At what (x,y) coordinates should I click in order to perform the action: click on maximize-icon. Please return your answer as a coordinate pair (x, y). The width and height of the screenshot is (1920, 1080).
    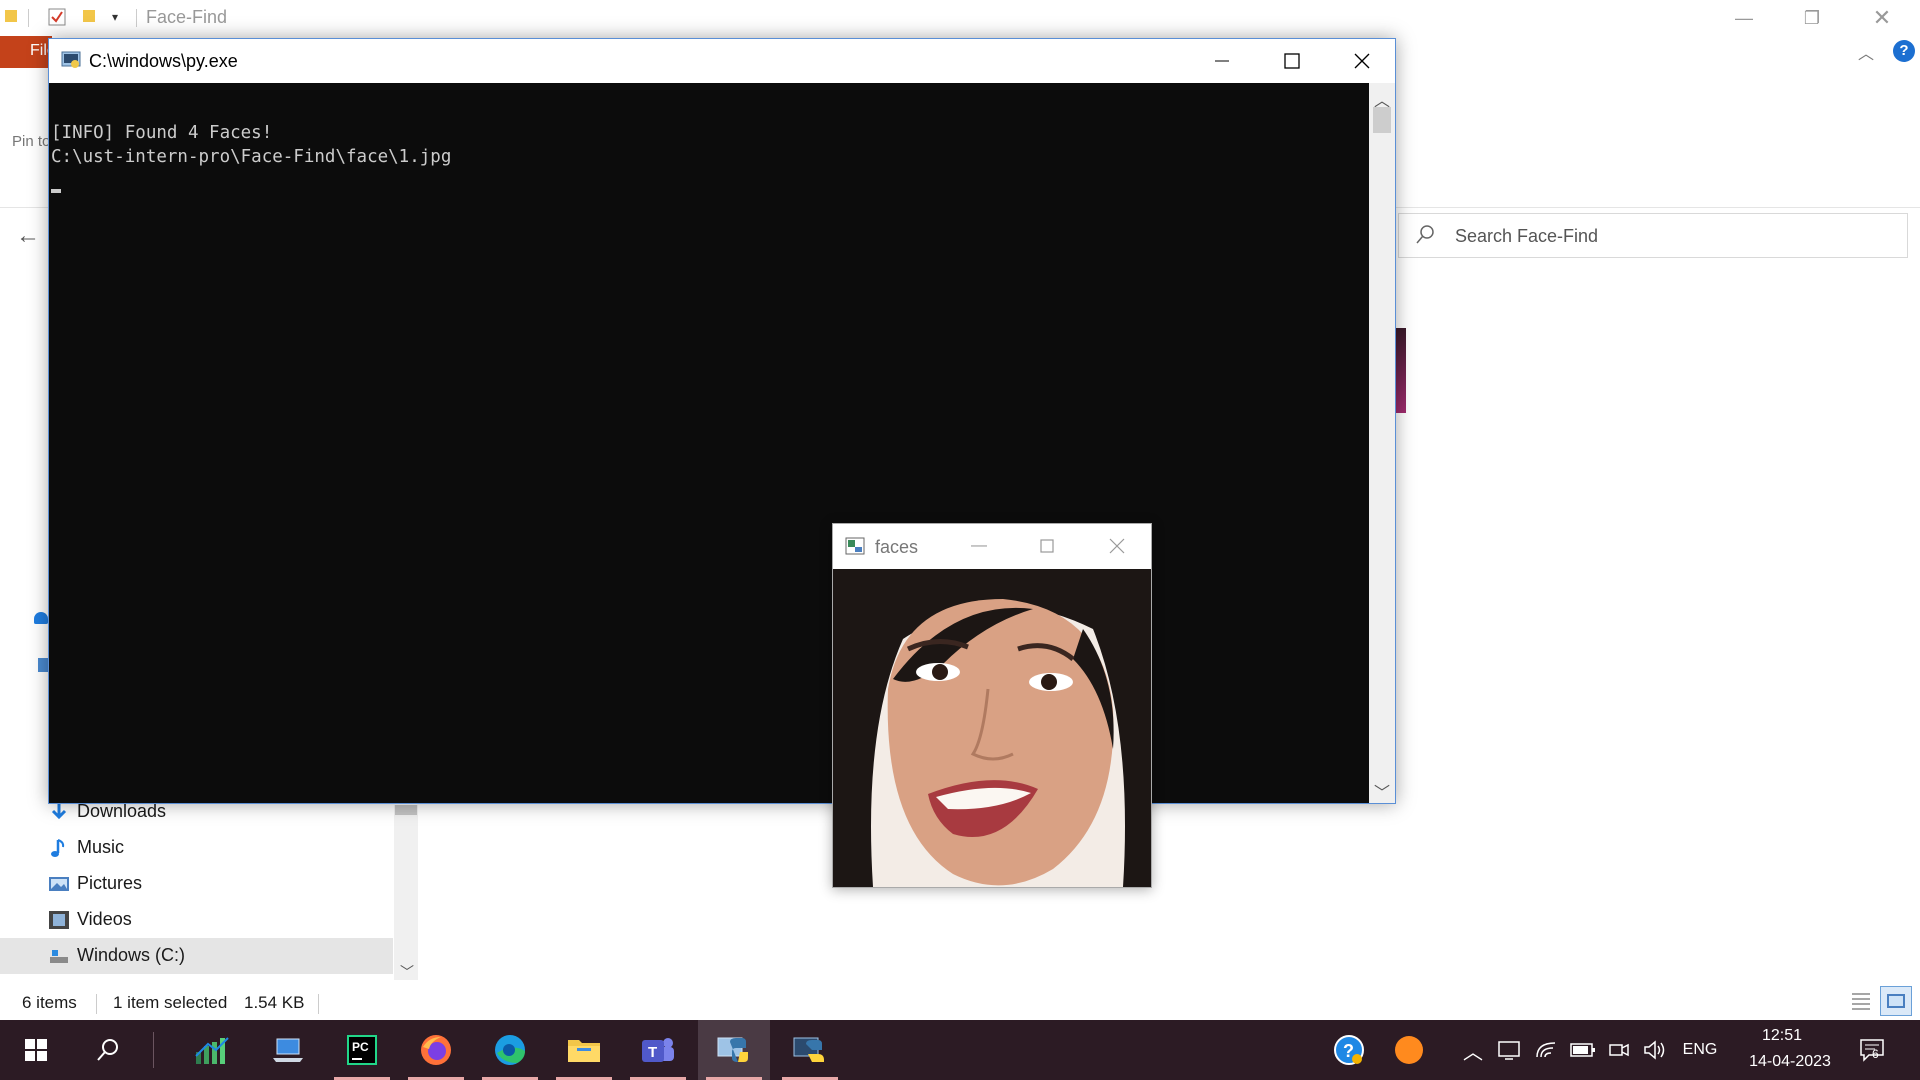
    Looking at the image, I should click on (1292, 61).